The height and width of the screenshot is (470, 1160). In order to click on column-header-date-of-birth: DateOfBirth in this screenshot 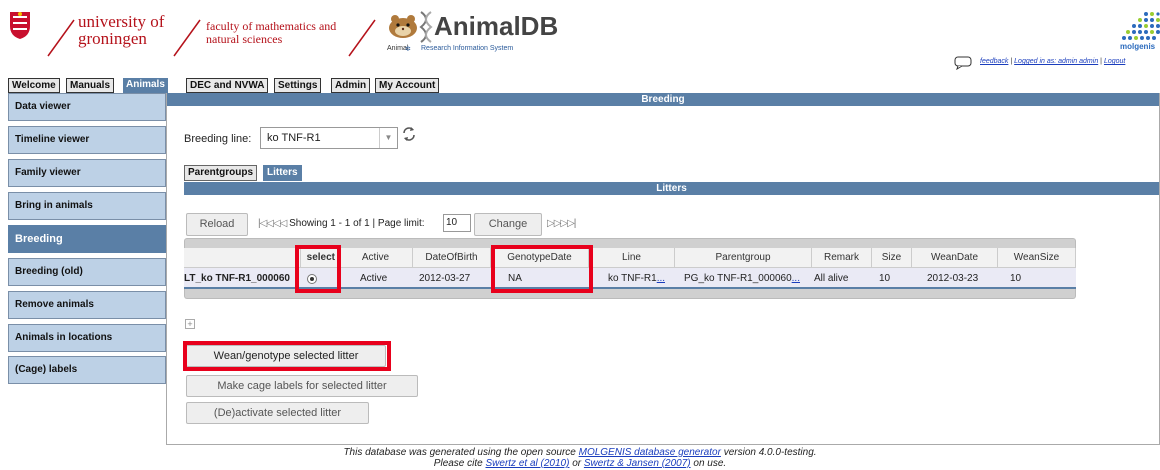, I will do `click(452, 258)`.